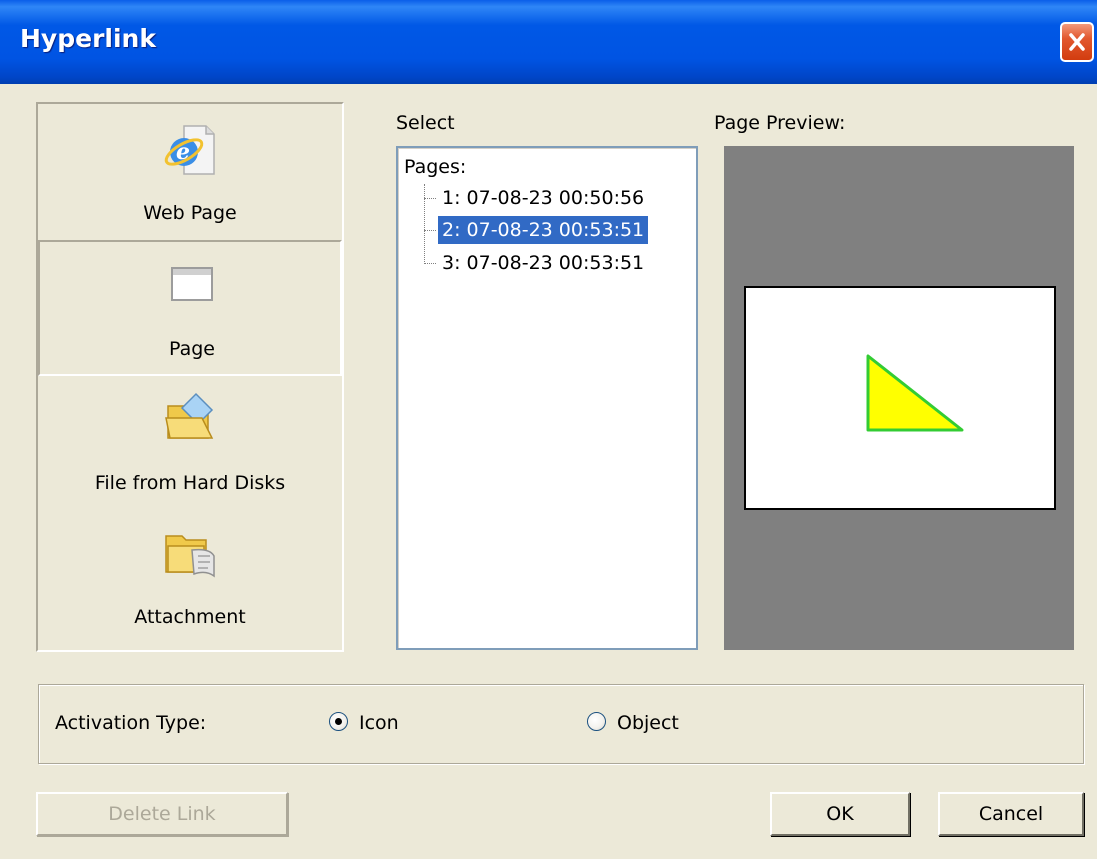  I want to click on category-file-from-hard-disks: File from Hard Disks, so click(190, 444).